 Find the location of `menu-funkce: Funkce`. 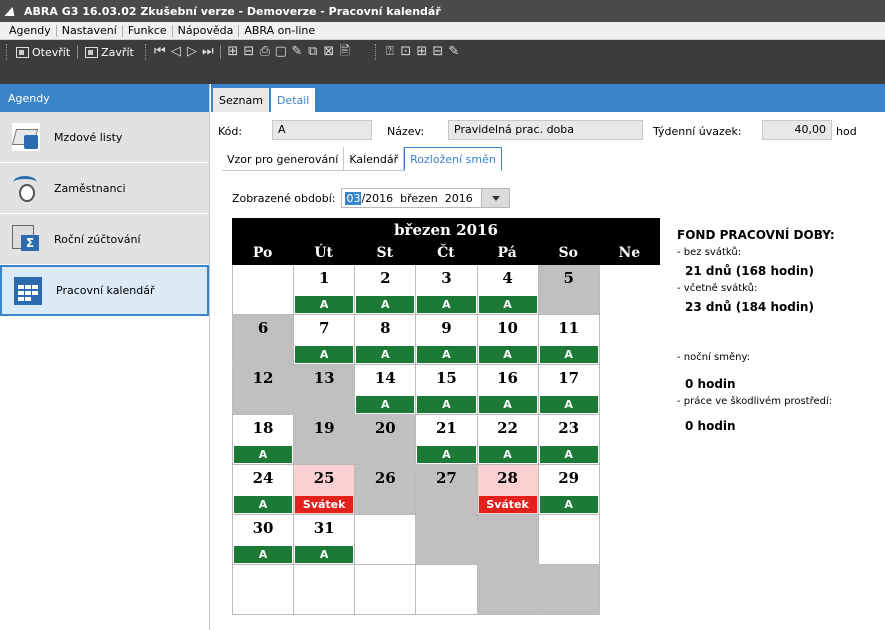

menu-funkce: Funkce is located at coordinates (148, 30).